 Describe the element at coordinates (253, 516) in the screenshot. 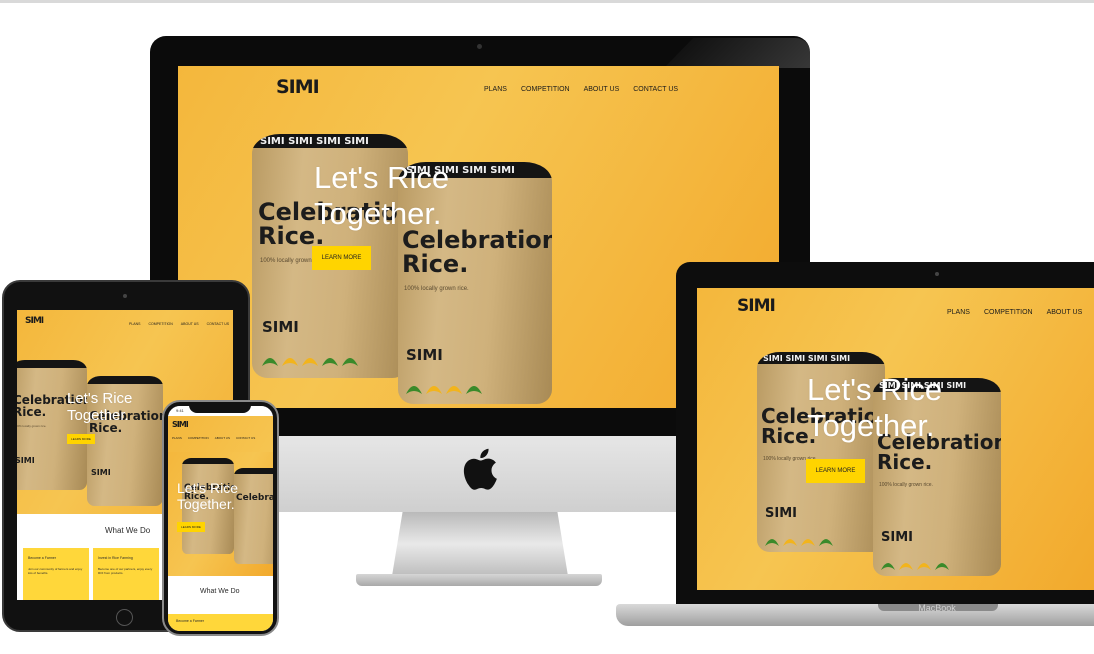

I see `rice-bag-front: Celebration` at that location.